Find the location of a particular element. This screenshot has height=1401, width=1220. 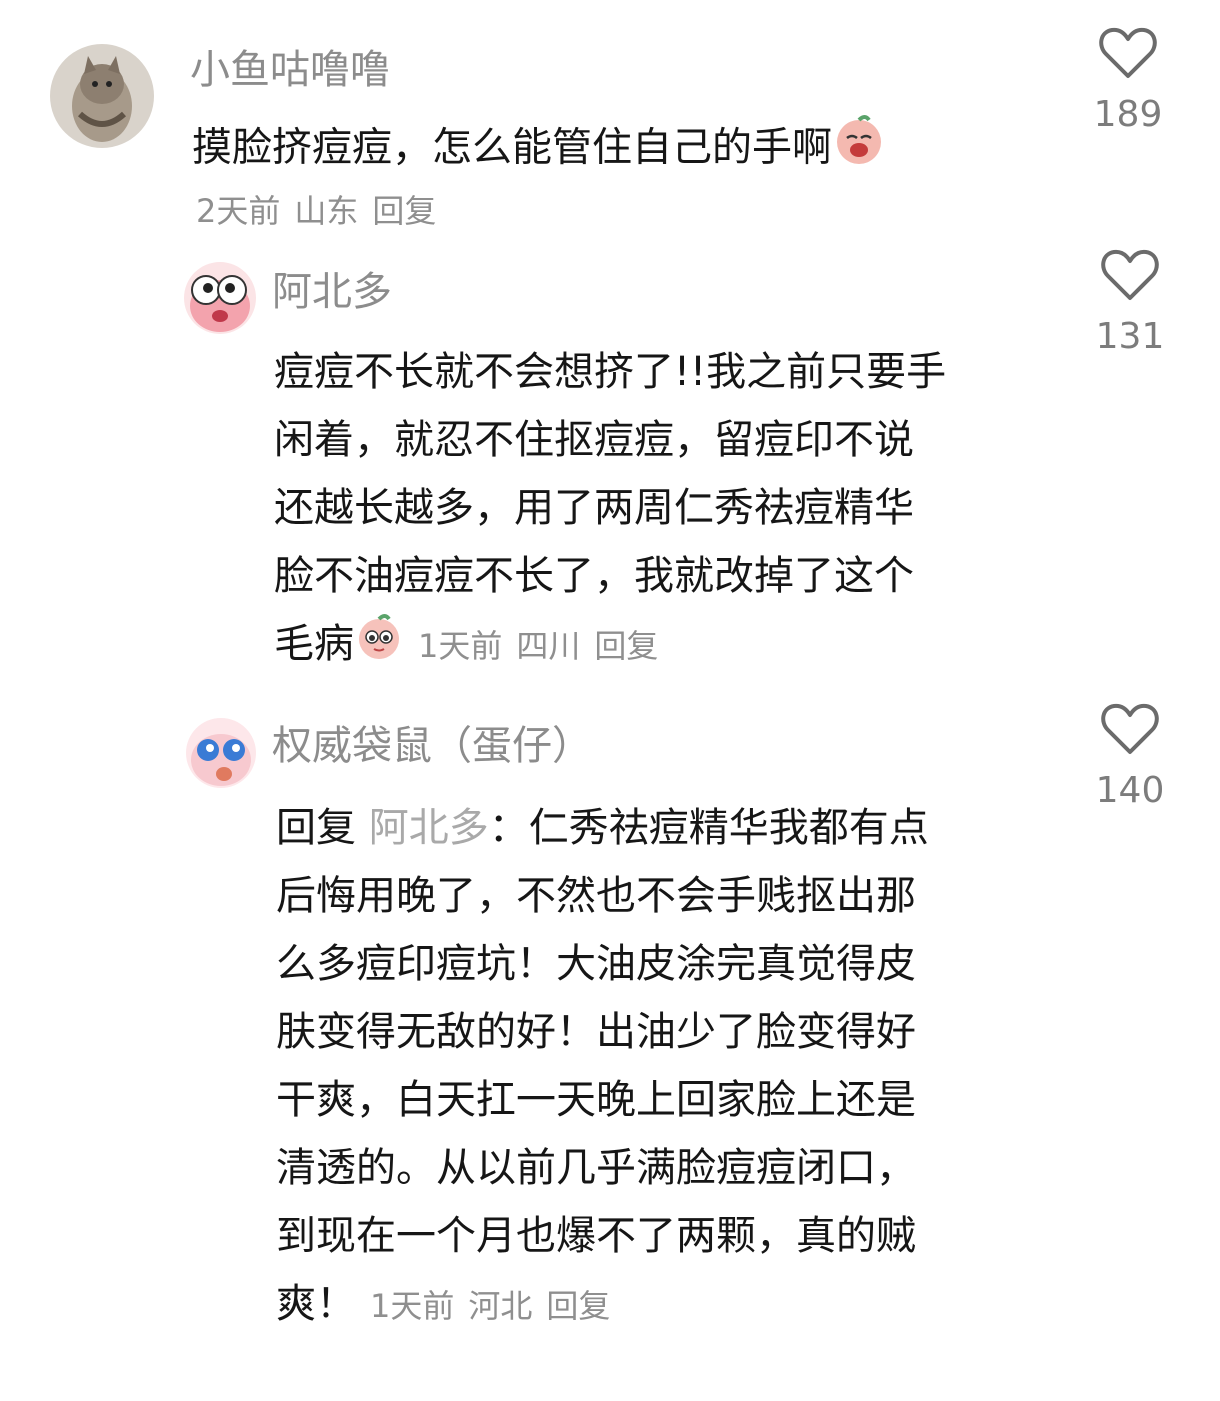

comment-text-line: 清透的。从以前几乎满脸痘痘闭口， is located at coordinates (596, 1168).